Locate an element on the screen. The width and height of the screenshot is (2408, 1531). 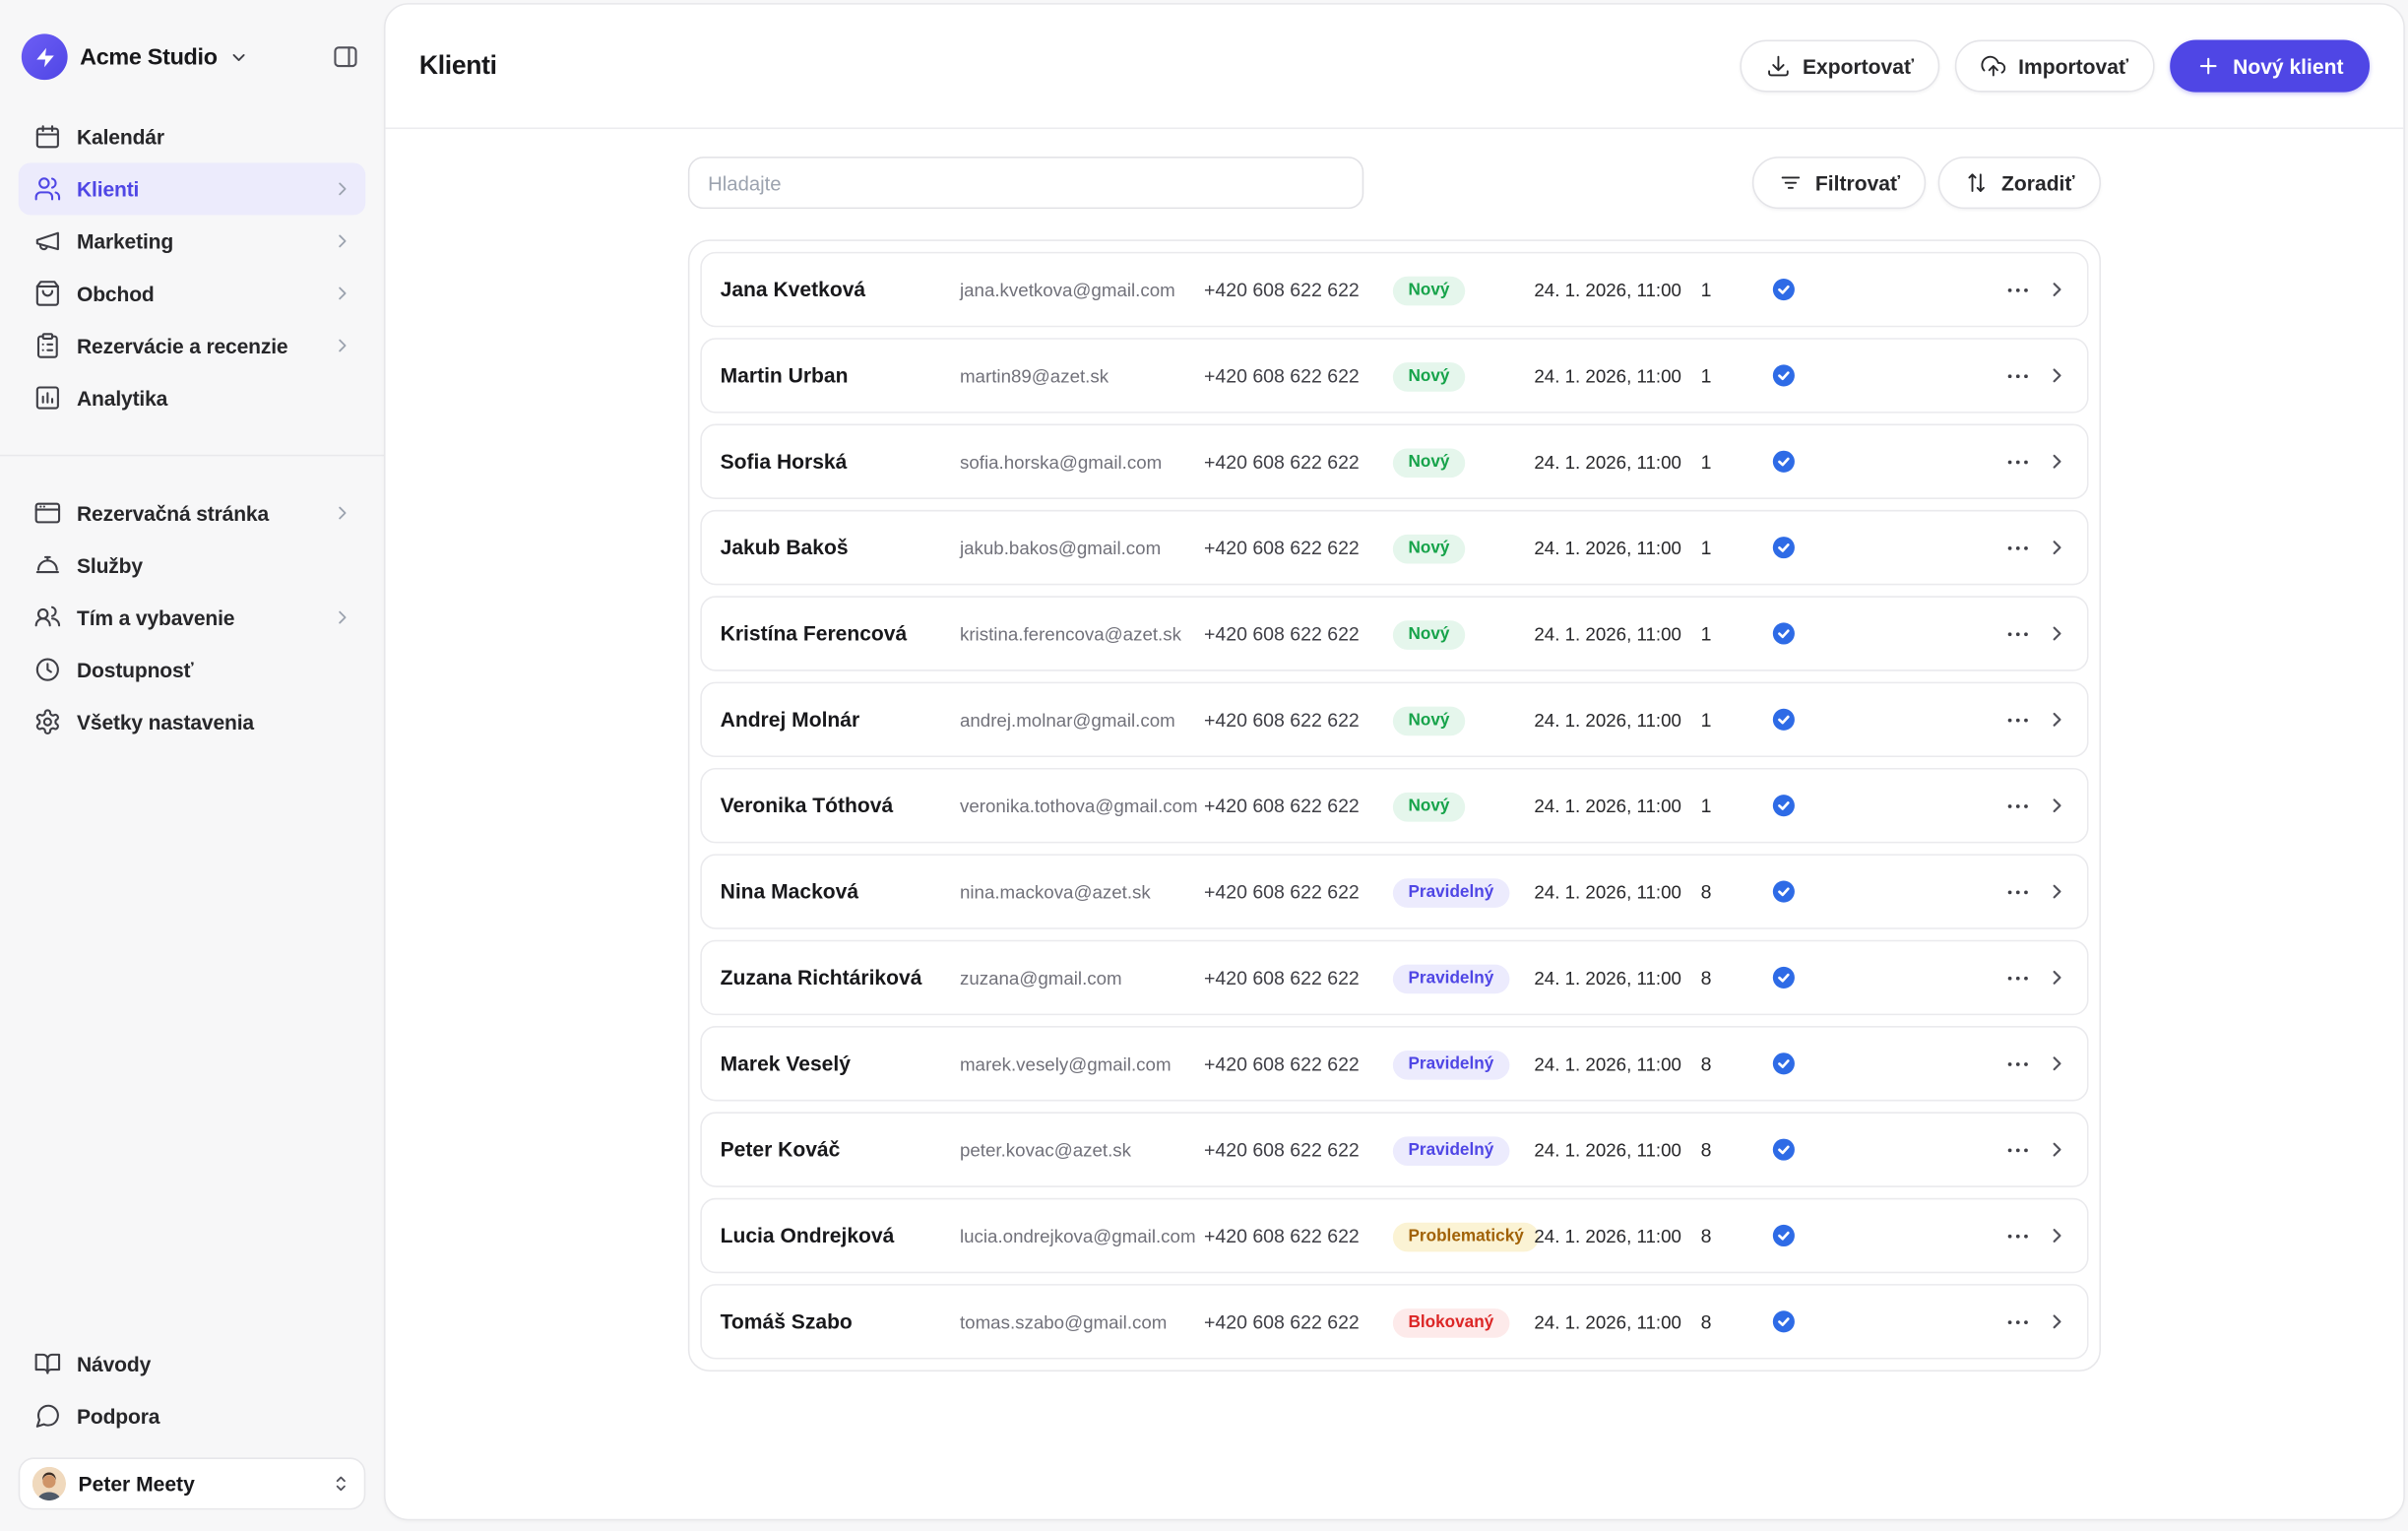
sidebar-item-vsetky-nastavenia: Všetky nastavenia is located at coordinates (192, 722).